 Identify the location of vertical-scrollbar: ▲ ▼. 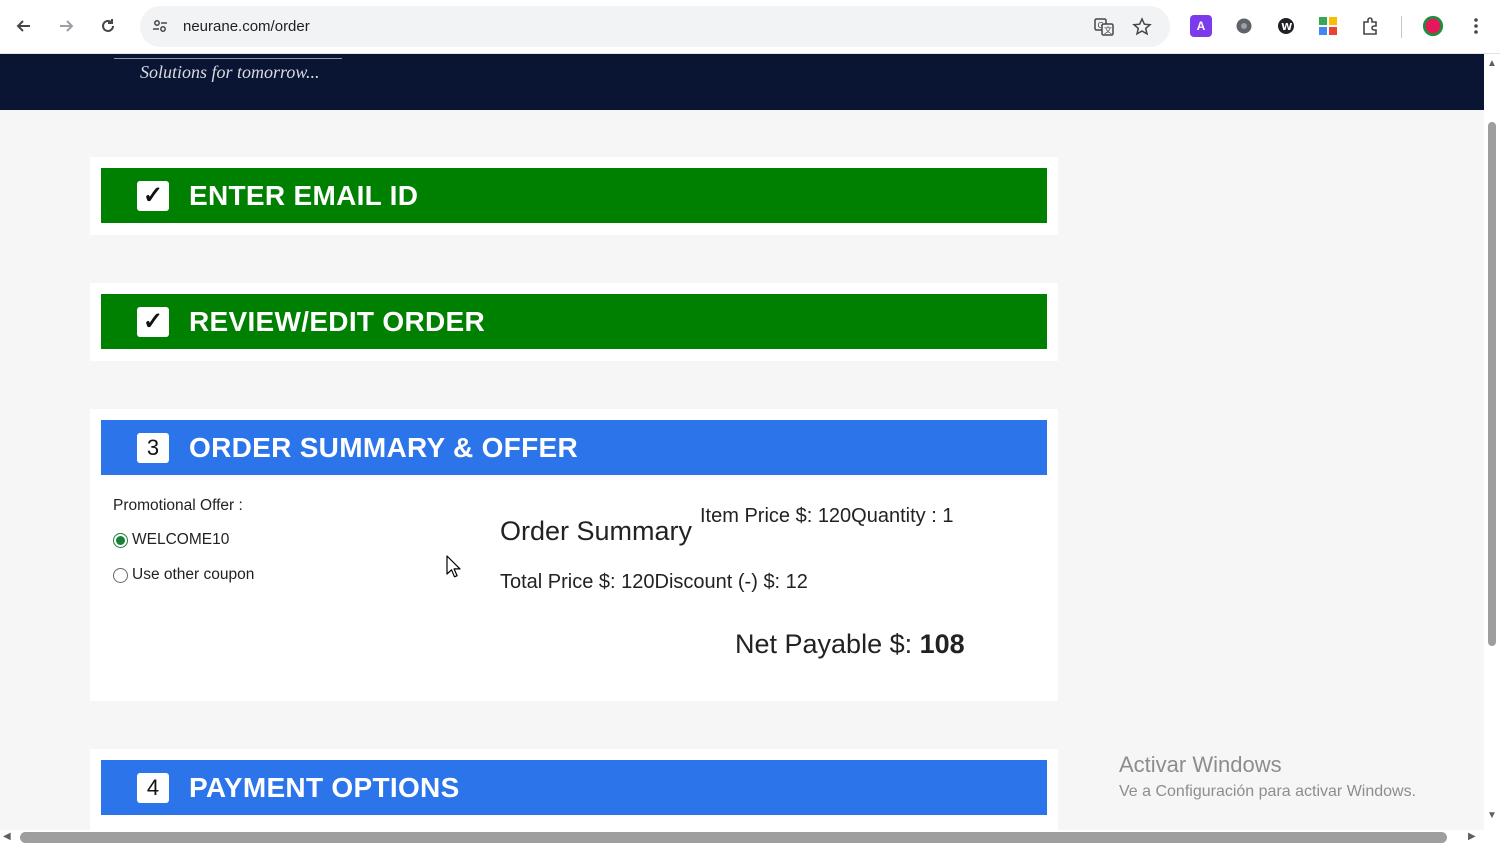
(1492, 442).